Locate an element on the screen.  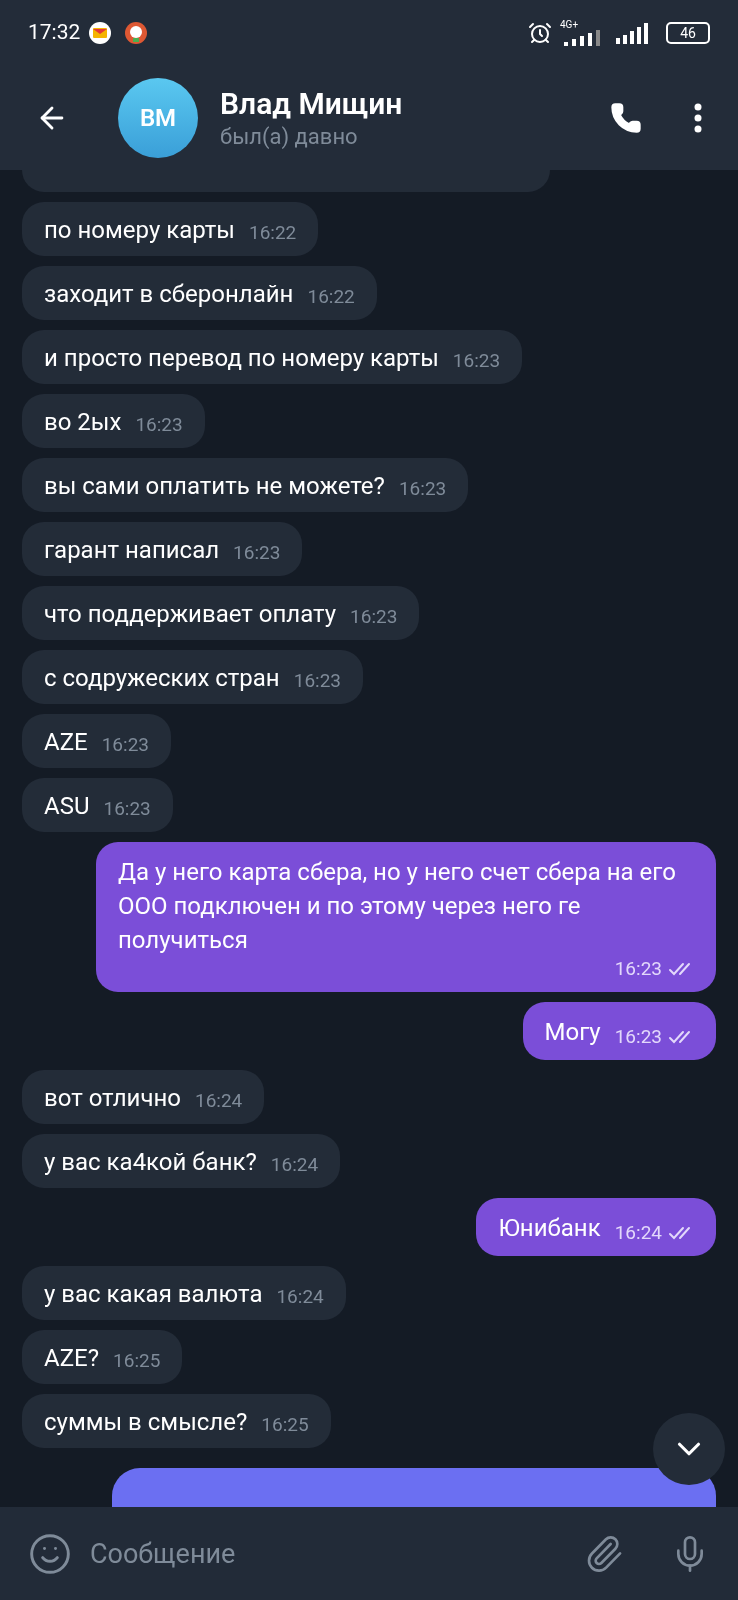
alarm-icon is located at coordinates (540, 33).